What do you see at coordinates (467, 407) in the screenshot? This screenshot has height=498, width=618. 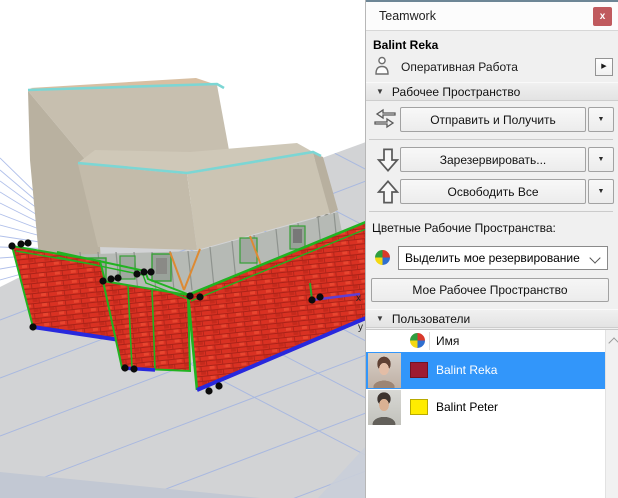 I see `user-name: Balint Peter` at bounding box center [467, 407].